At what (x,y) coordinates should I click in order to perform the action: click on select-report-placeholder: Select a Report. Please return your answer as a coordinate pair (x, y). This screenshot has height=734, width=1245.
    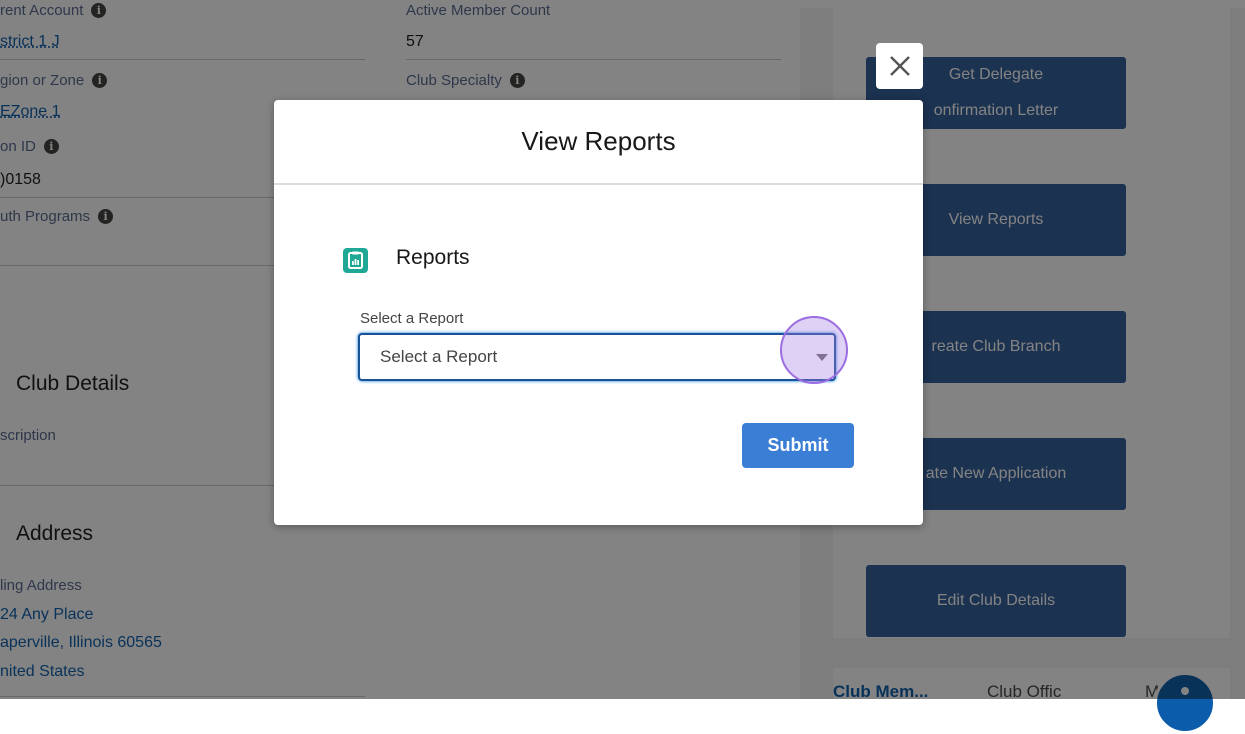
    Looking at the image, I should click on (439, 356).